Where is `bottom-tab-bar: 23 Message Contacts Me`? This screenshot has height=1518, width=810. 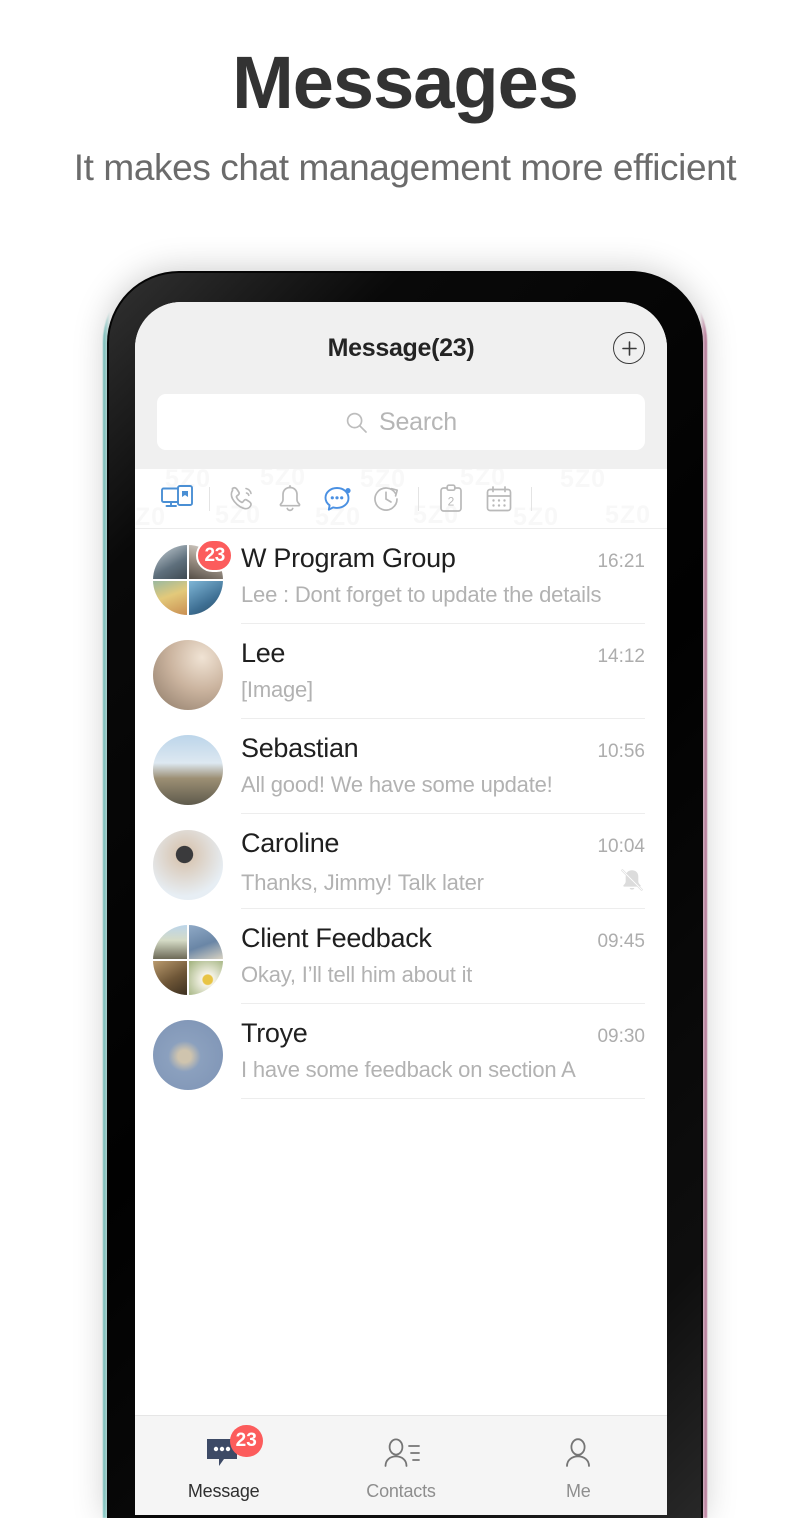 bottom-tab-bar: 23 Message Contacts Me is located at coordinates (401, 1465).